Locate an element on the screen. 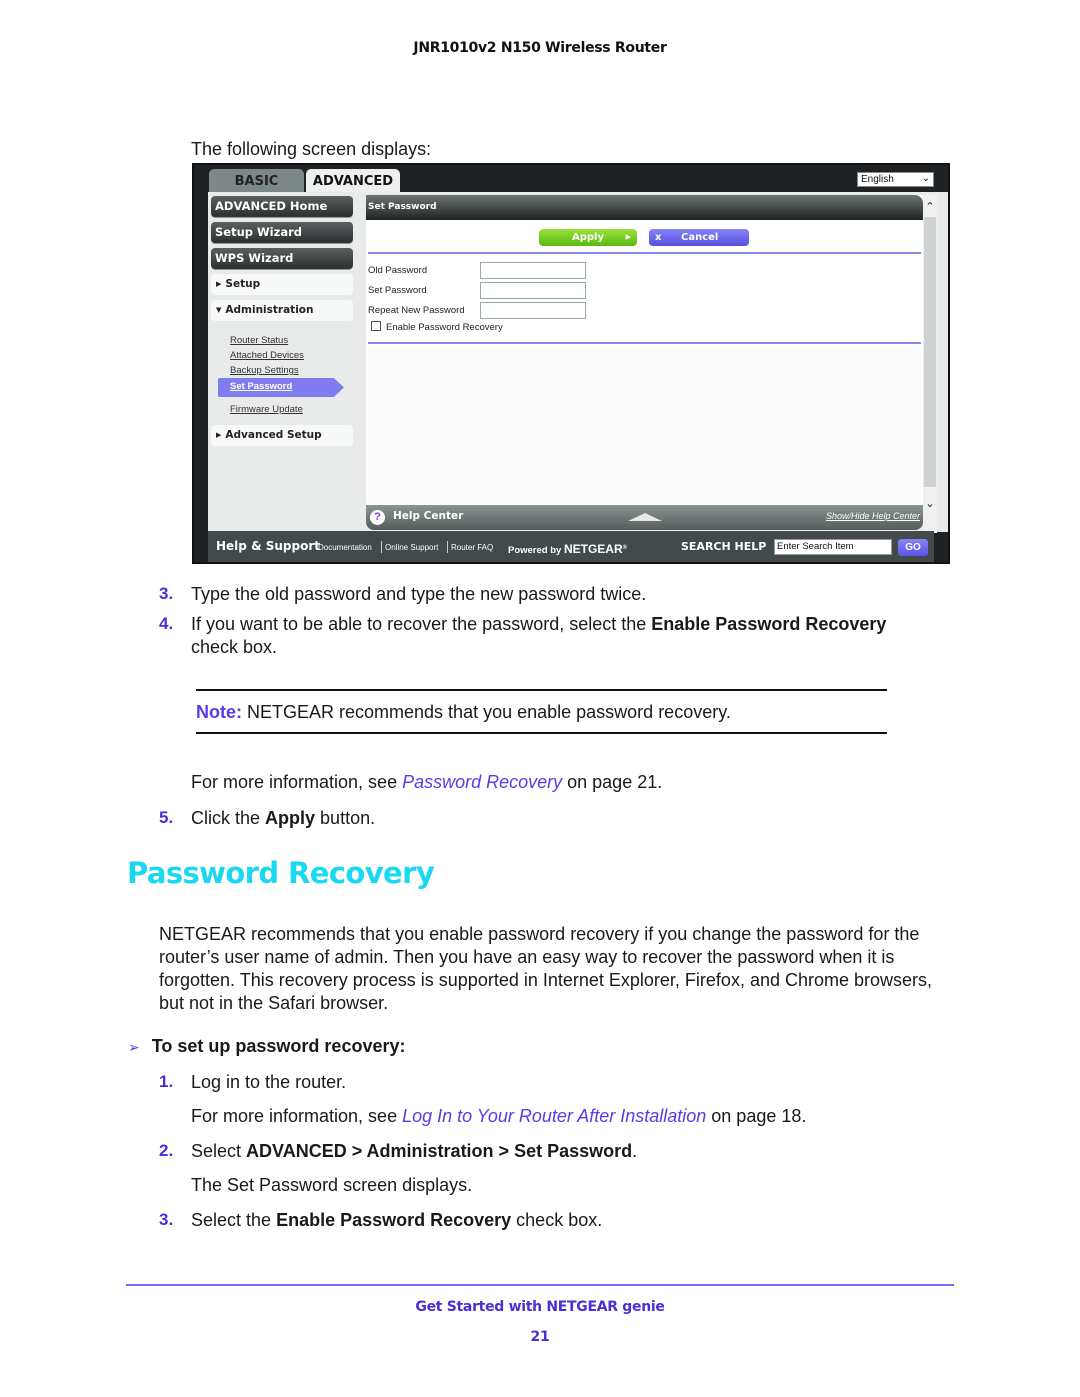 The height and width of the screenshot is (1397, 1080). intro-text: The following screen displays: is located at coordinates (311, 149).